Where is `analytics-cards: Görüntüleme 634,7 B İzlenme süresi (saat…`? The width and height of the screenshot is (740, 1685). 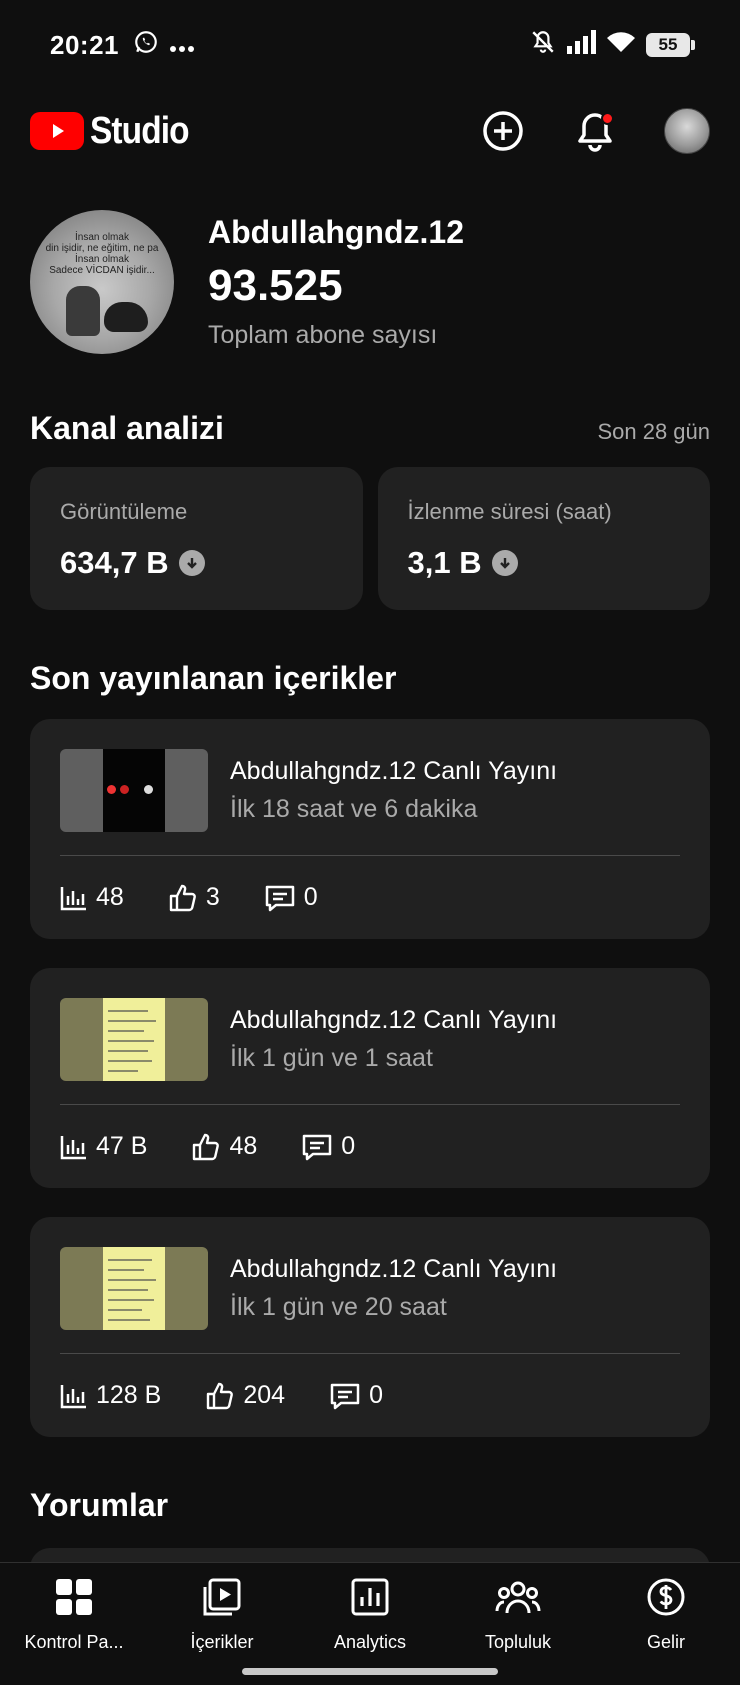 analytics-cards: Görüntüleme 634,7 B İzlenme süresi (saat… is located at coordinates (370, 538).